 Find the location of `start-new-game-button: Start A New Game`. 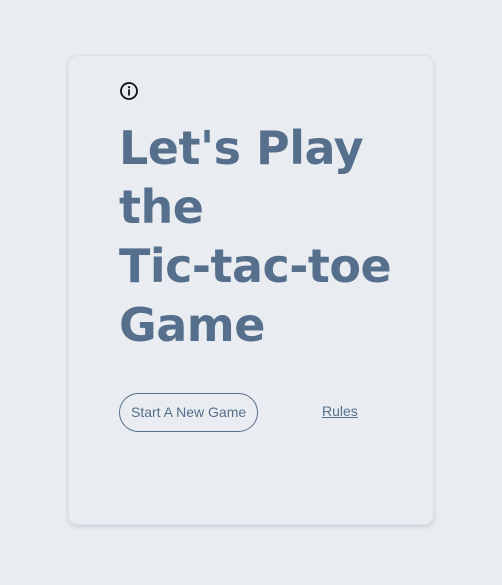

start-new-game-button: Start A New Game is located at coordinates (189, 412).